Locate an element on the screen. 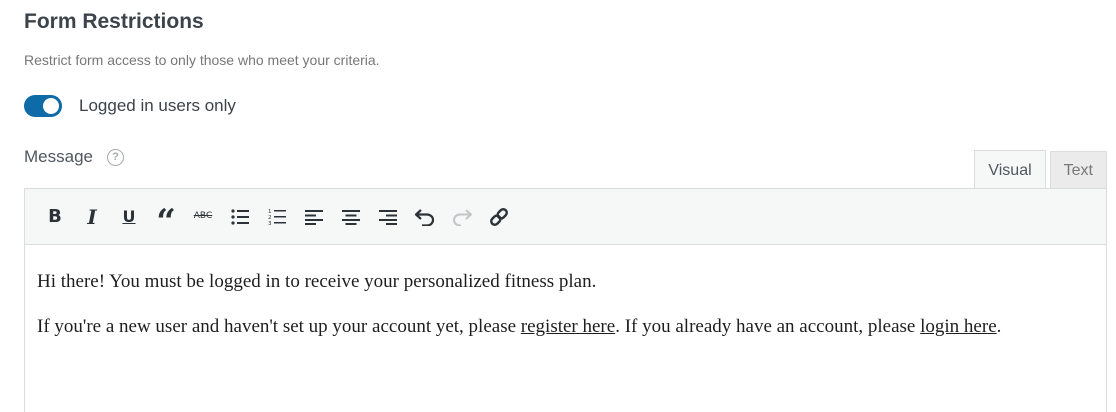 The image size is (1116, 412). bullet-list-button is located at coordinates (240, 217).